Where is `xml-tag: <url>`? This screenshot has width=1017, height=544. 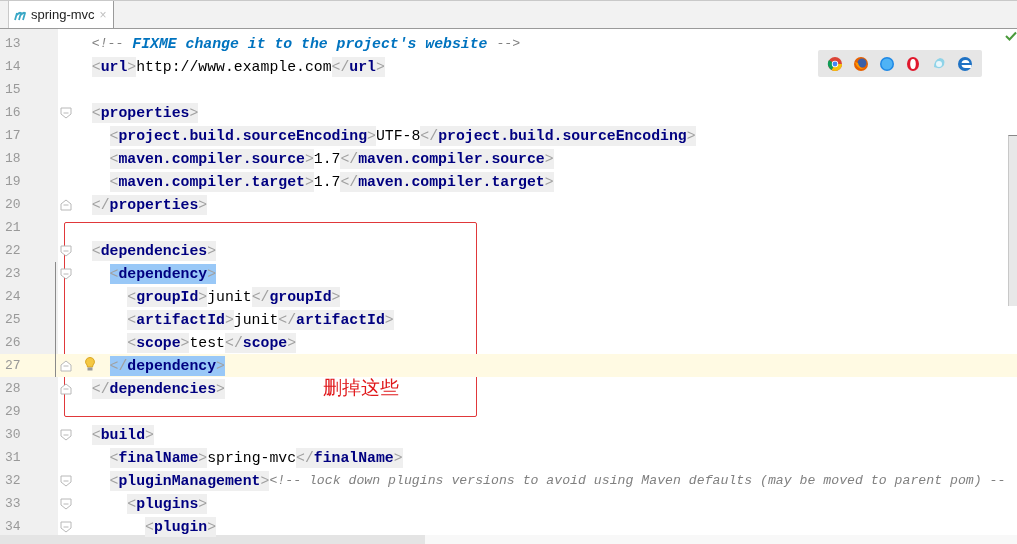 xml-tag: <url> is located at coordinates (114, 66).